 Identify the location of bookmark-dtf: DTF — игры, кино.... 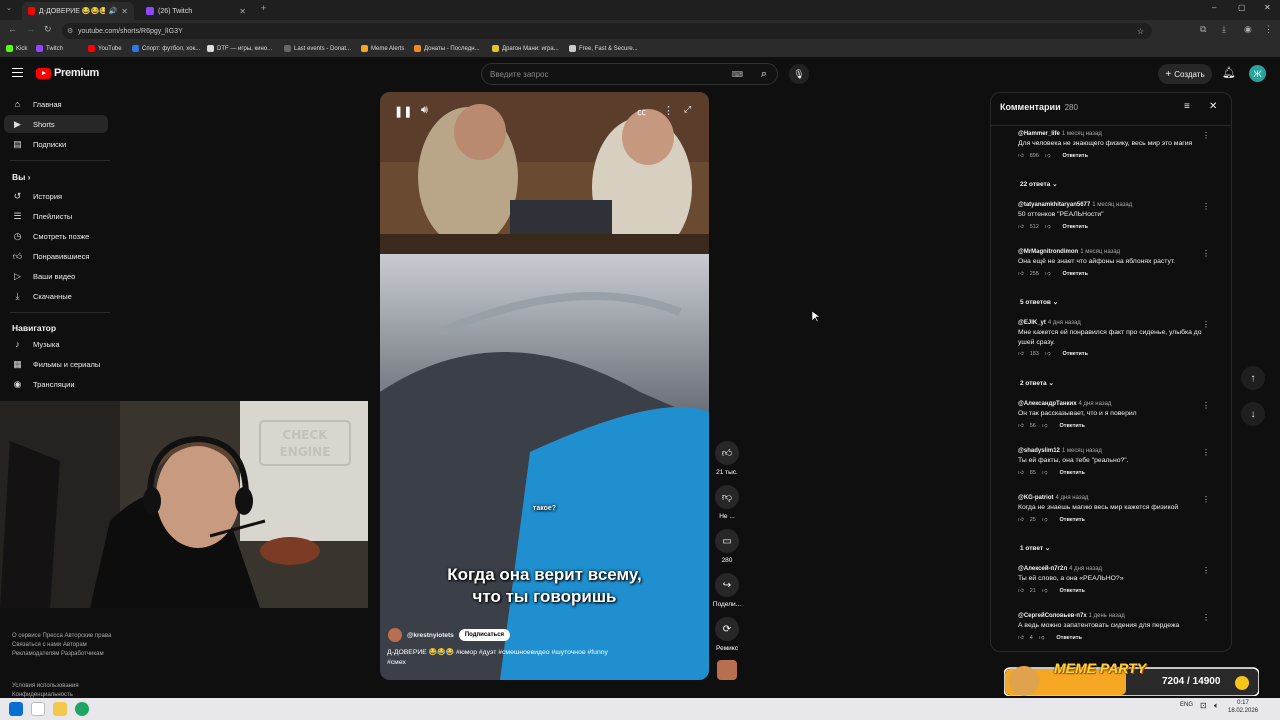
(239, 48).